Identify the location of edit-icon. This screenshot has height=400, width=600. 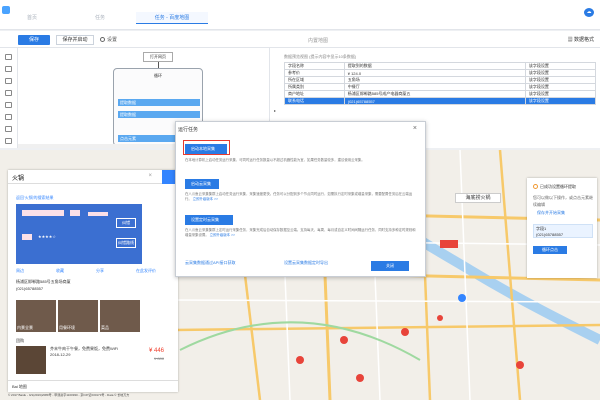
(8, 105).